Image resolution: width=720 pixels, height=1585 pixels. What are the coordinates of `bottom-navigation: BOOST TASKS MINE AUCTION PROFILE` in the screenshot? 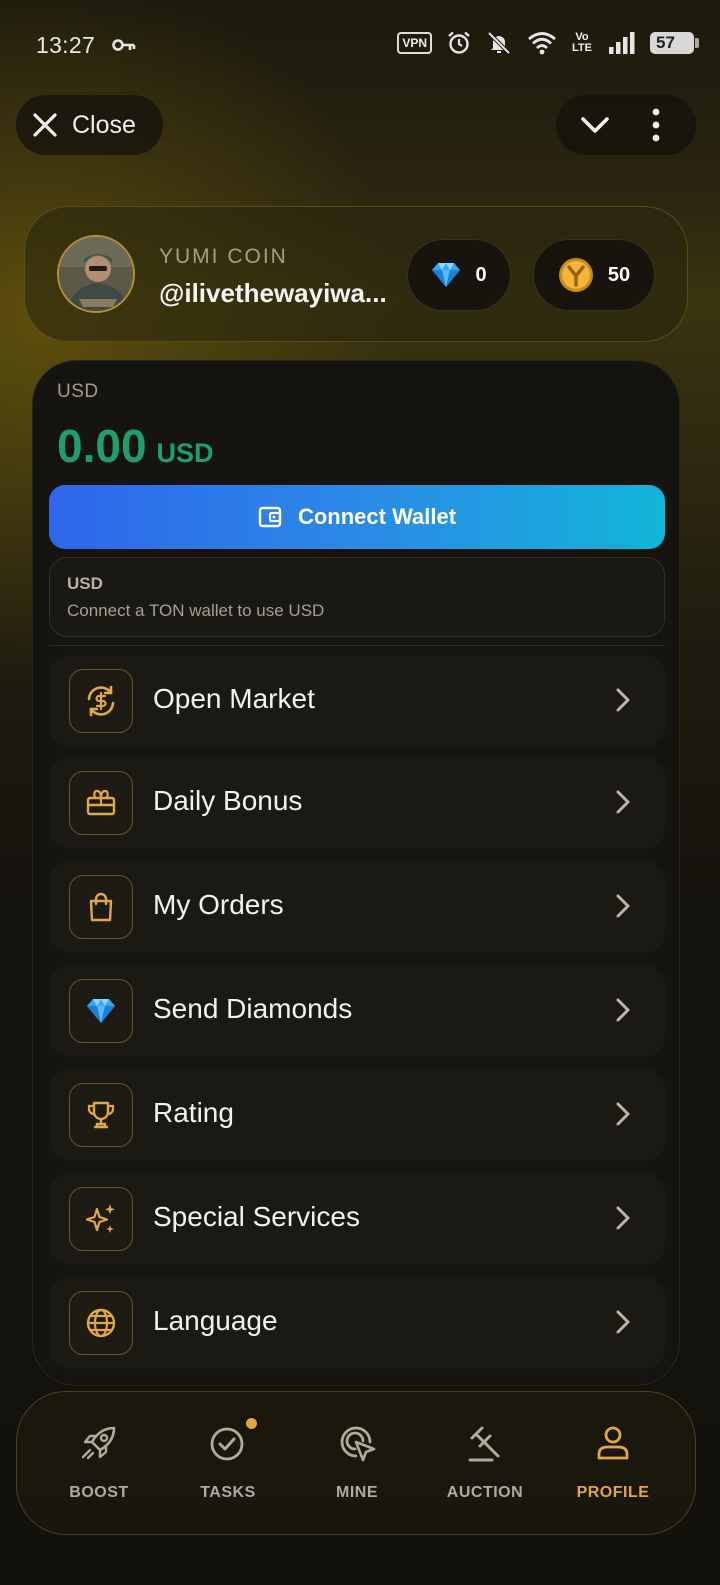 It's located at (356, 1463).